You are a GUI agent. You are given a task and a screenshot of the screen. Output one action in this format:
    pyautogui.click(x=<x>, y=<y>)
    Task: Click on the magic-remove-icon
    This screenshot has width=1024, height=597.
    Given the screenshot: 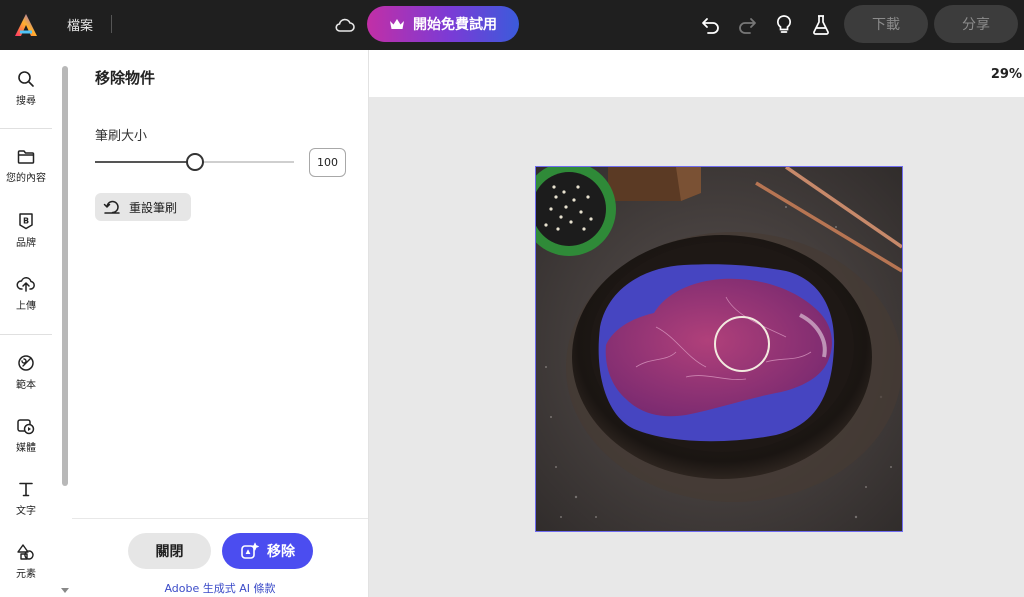 What is the action you would take?
    pyautogui.click(x=250, y=550)
    